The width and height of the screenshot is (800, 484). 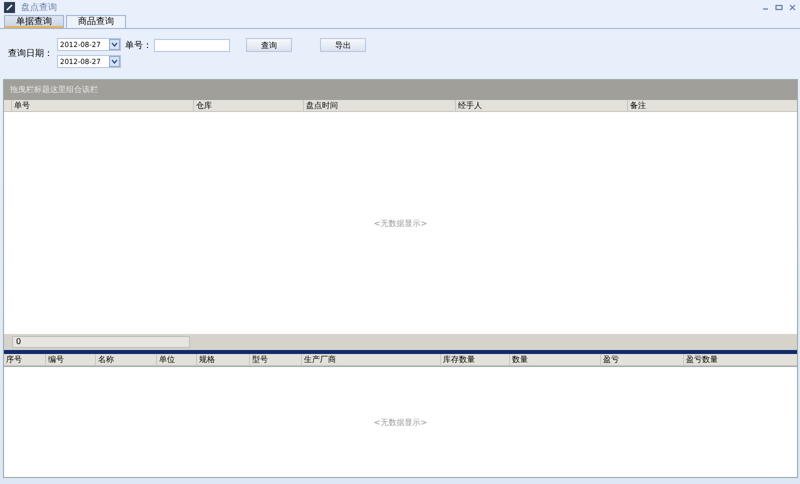 What do you see at coordinates (138, 46) in the screenshot?
I see `number-label: 单号：` at bounding box center [138, 46].